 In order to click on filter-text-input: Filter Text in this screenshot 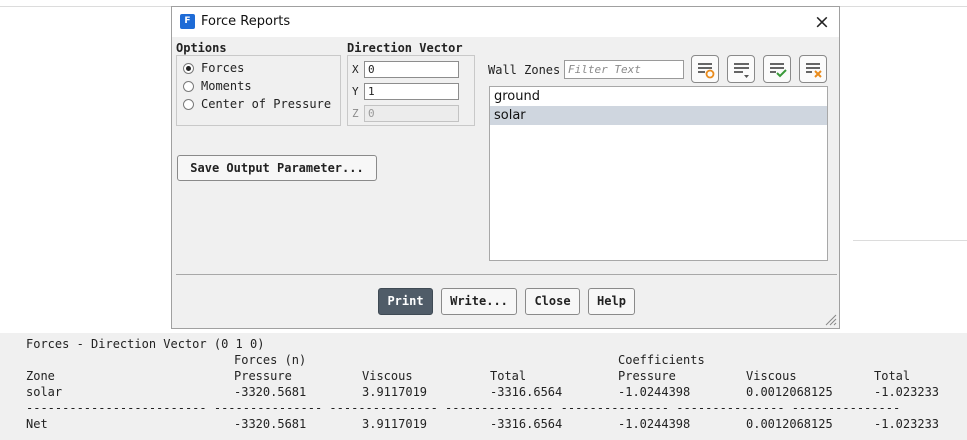, I will do `click(624, 69)`.